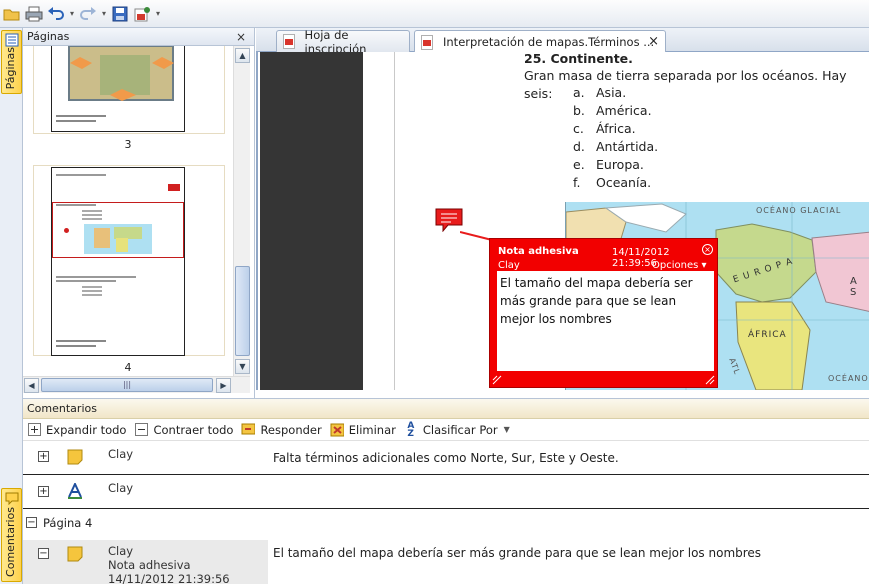  What do you see at coordinates (76, 430) in the screenshot?
I see `expand-all-button: Expandir todo` at bounding box center [76, 430].